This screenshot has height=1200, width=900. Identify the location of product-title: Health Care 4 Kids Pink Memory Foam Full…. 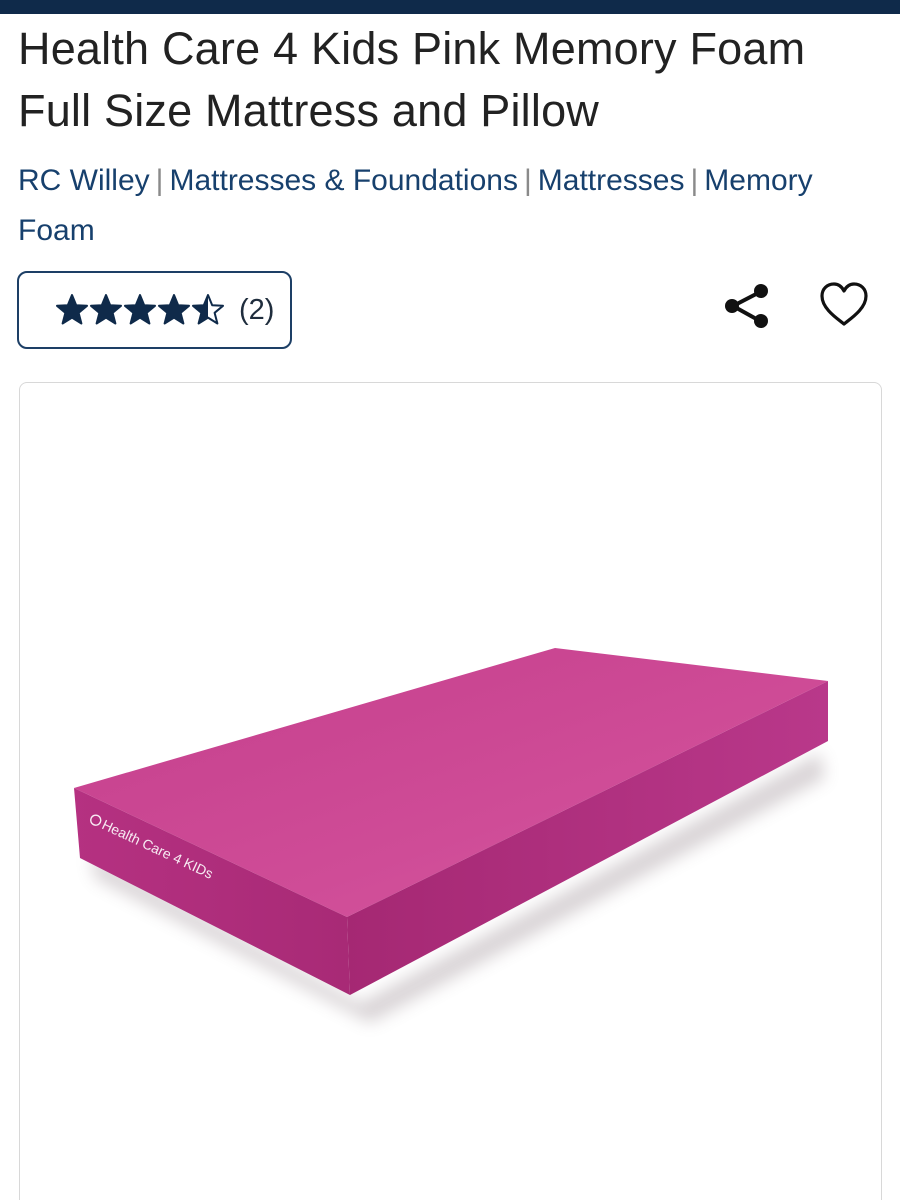
(412, 79).